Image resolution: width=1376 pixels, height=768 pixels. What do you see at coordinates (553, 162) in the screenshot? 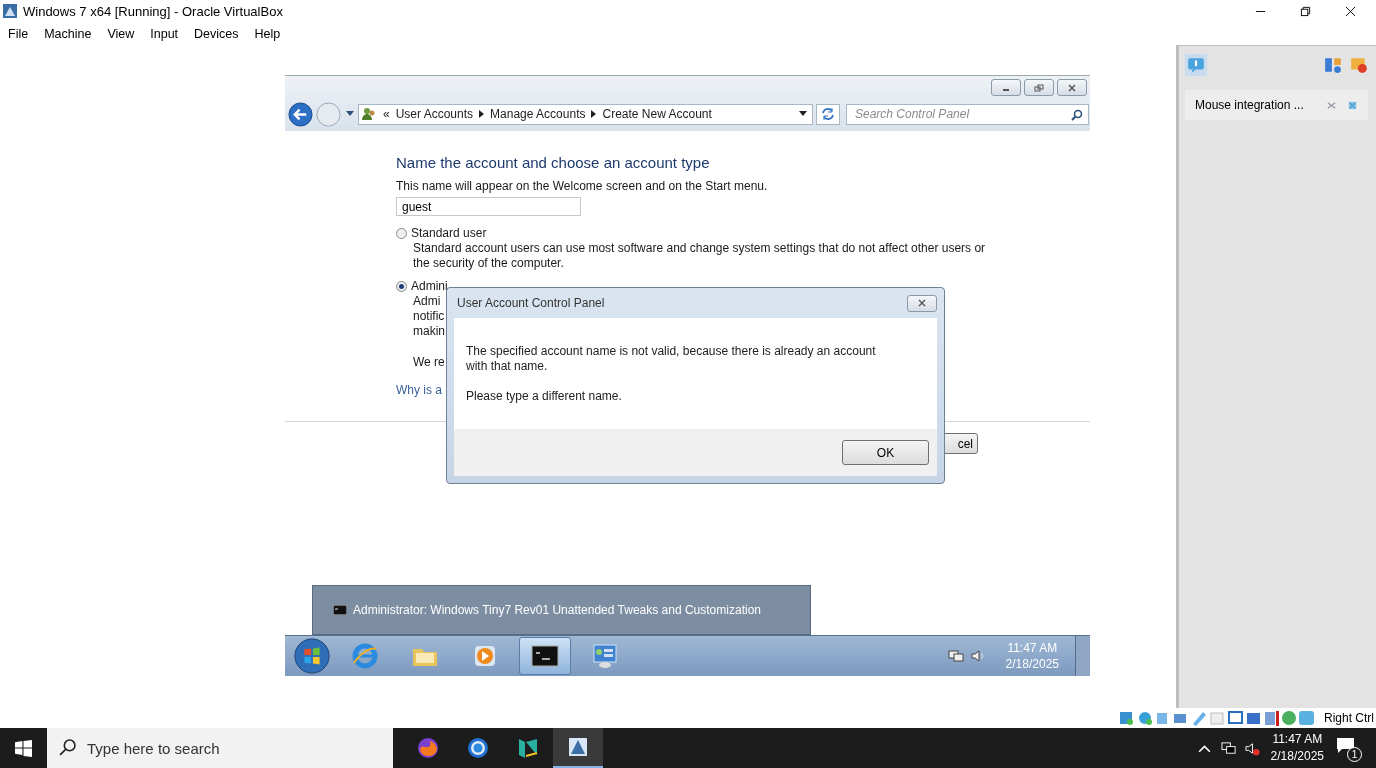
I see `page-heading: Name the account and choose an account type` at bounding box center [553, 162].